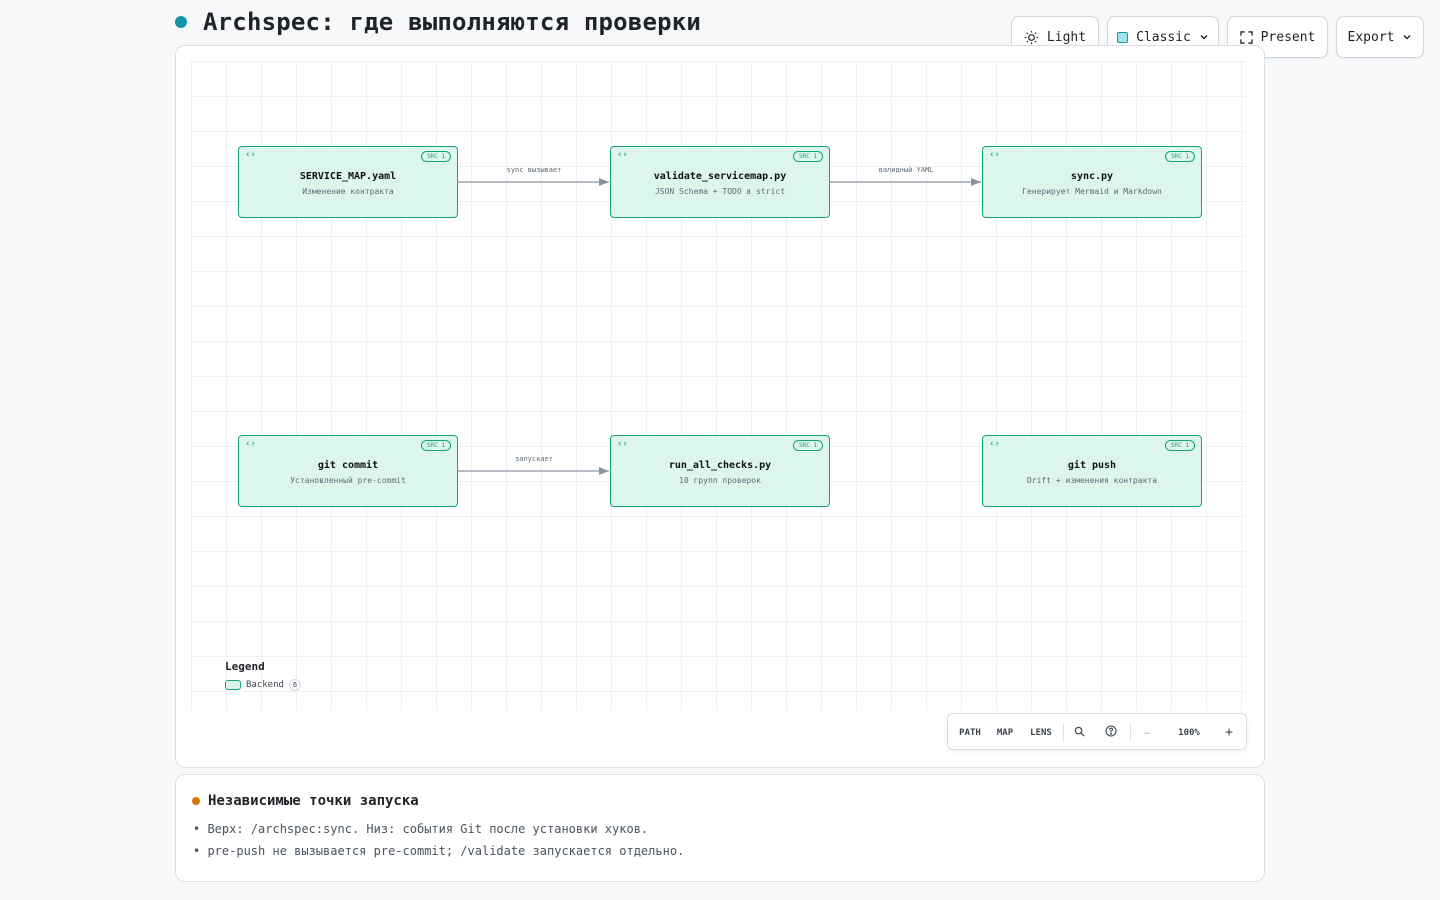  I want to click on help-button, so click(1111, 732).